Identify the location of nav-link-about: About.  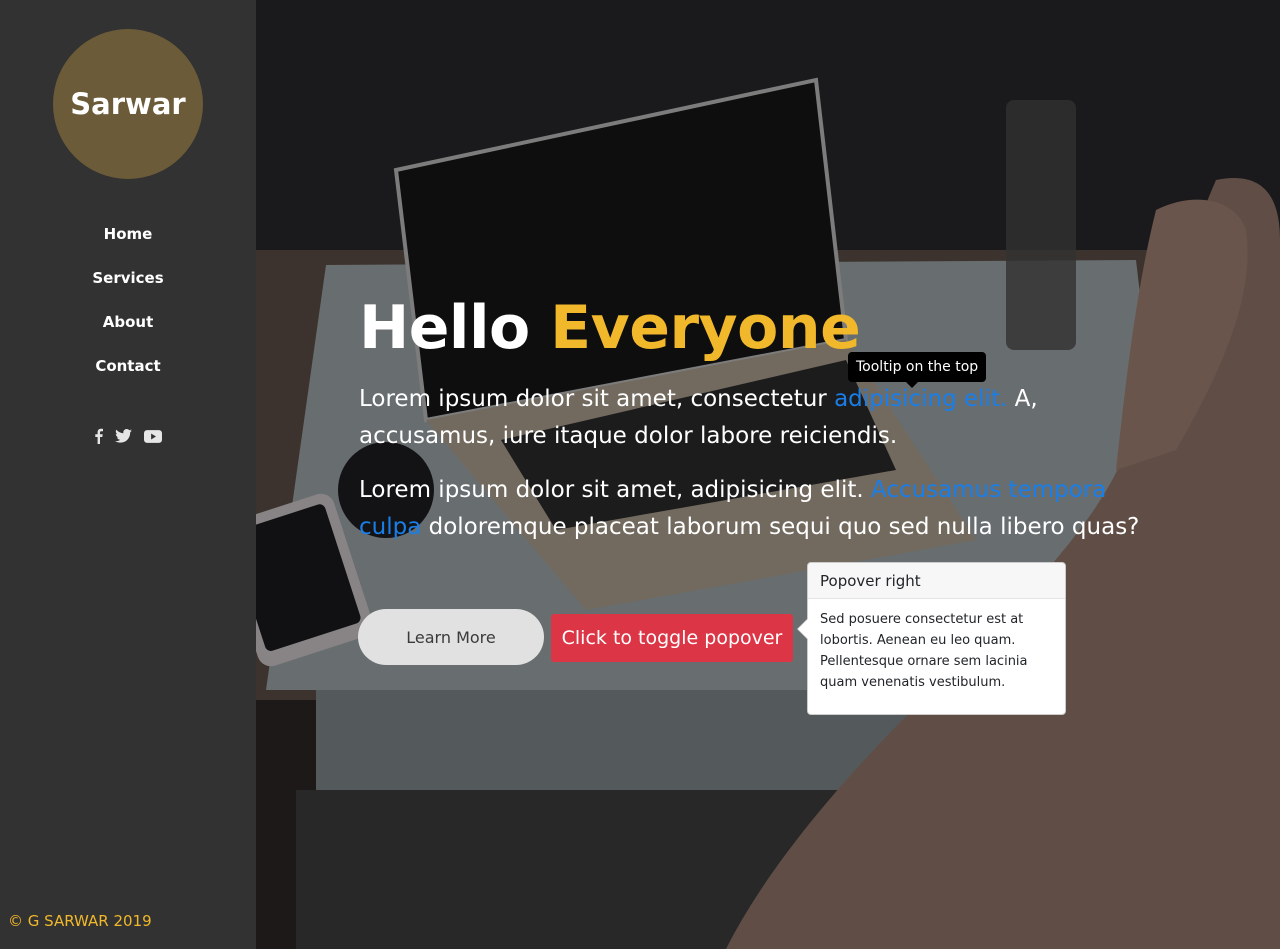
(128, 322).